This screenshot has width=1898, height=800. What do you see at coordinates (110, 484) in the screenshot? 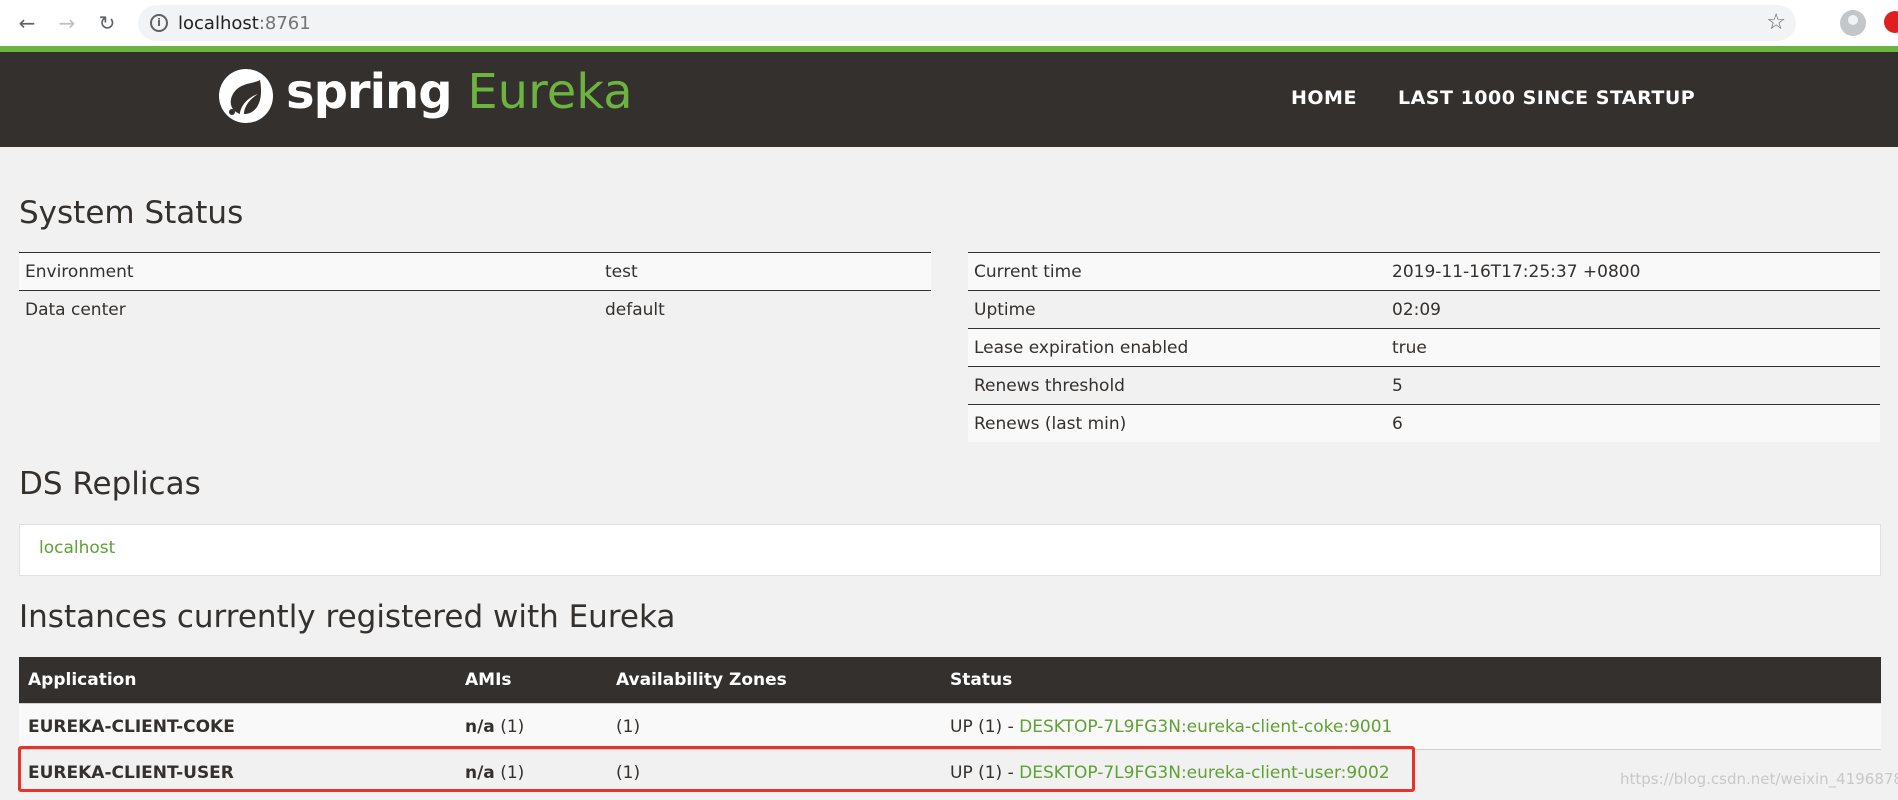
I see `ds-replicas-title: DS Replicas` at bounding box center [110, 484].